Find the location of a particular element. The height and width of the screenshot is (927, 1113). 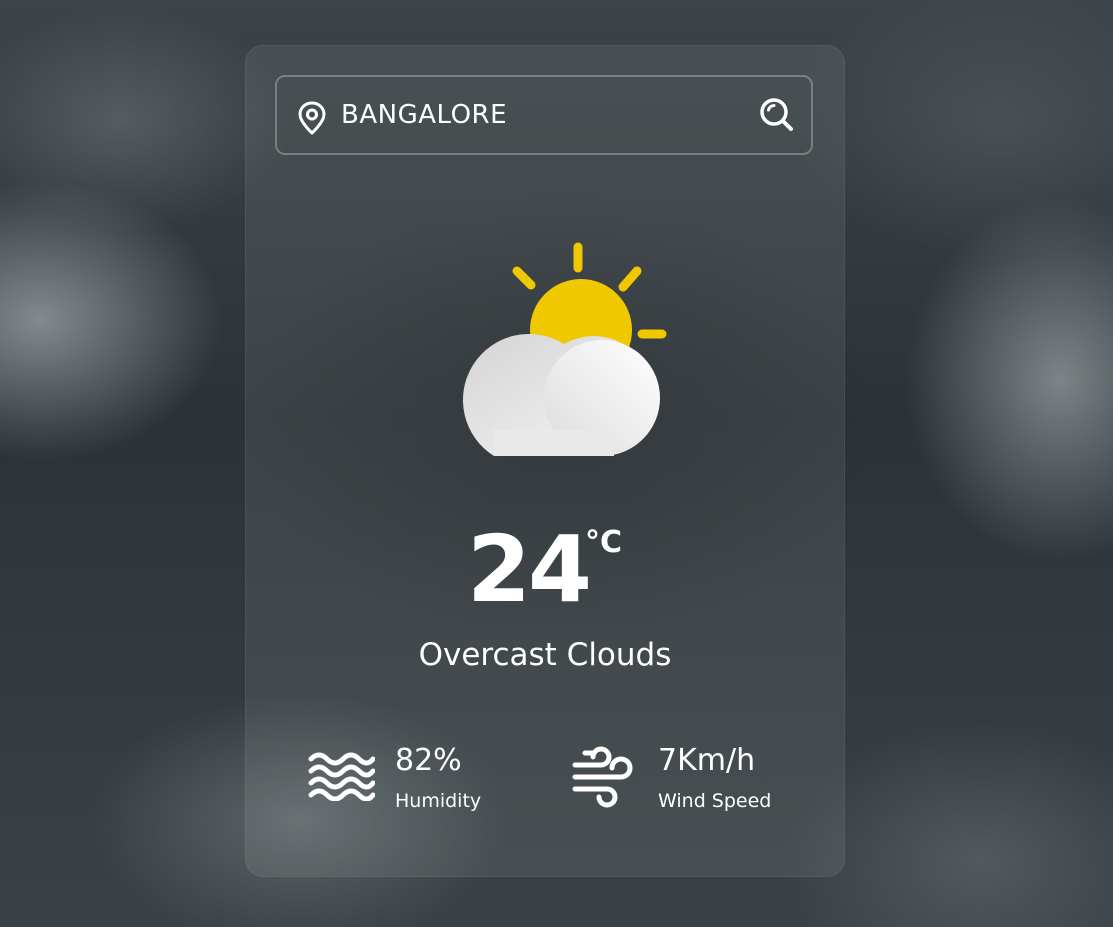

wind-icon is located at coordinates (602, 777).